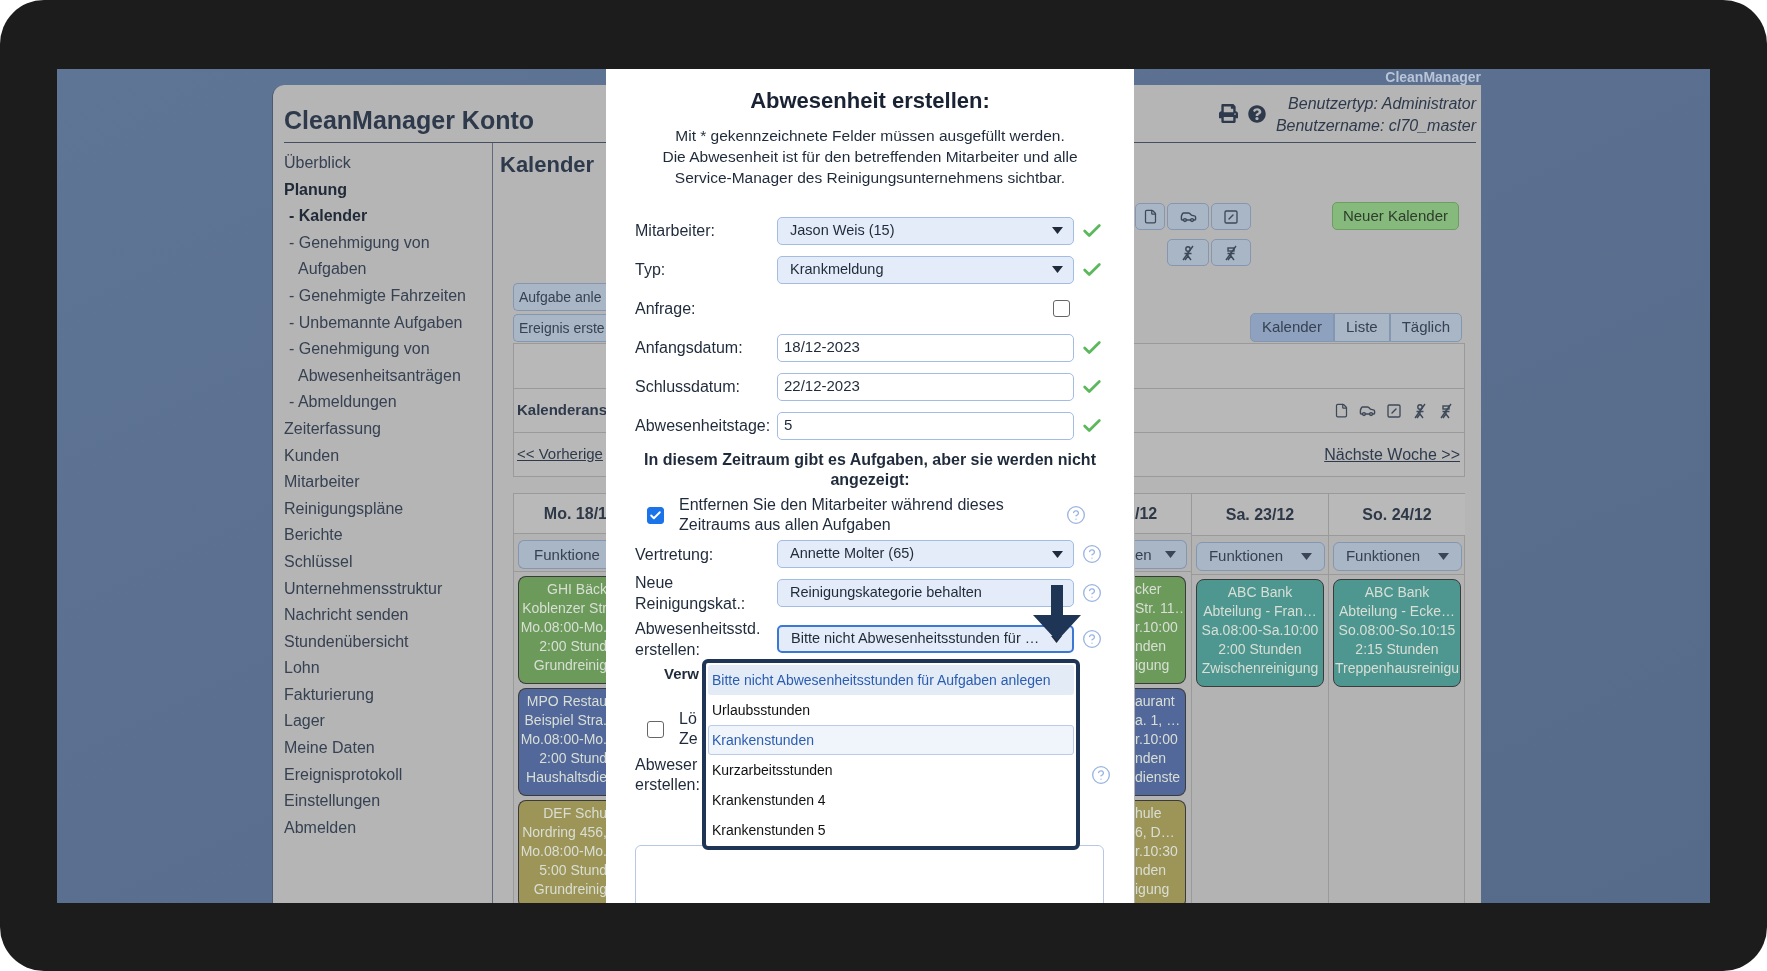  Describe the element at coordinates (384, 722) in the screenshot. I see `sidebar-item: Lager` at that location.